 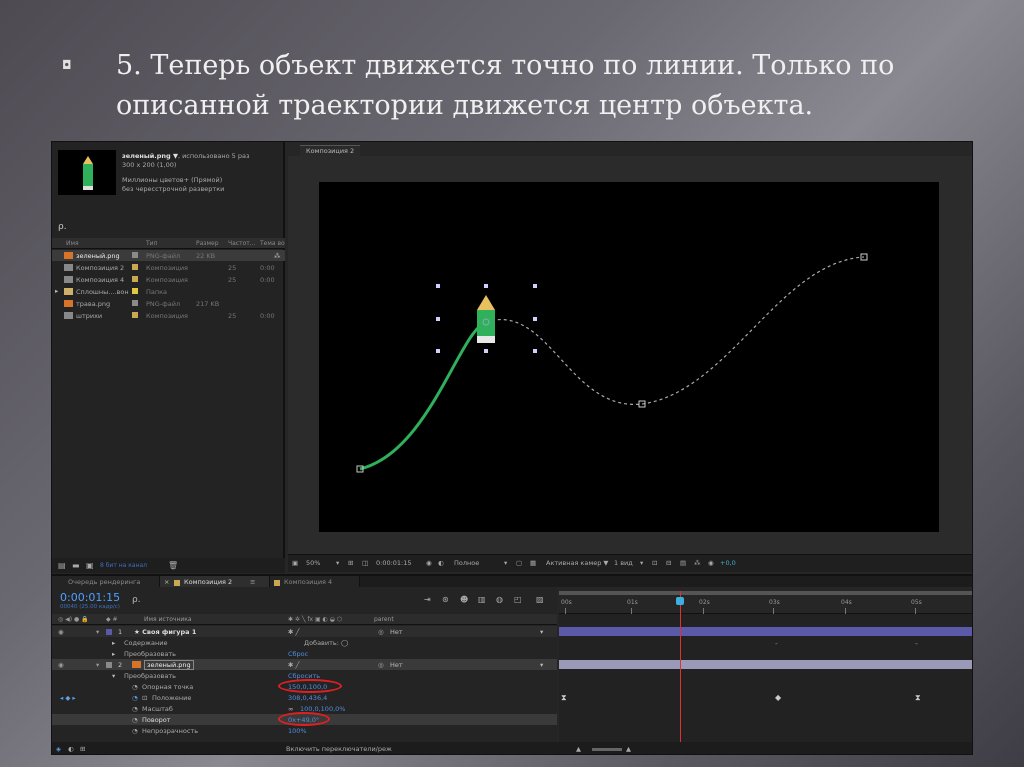 What do you see at coordinates (82, 749) in the screenshot?
I see `modes-icon: ⊞` at bounding box center [82, 749].